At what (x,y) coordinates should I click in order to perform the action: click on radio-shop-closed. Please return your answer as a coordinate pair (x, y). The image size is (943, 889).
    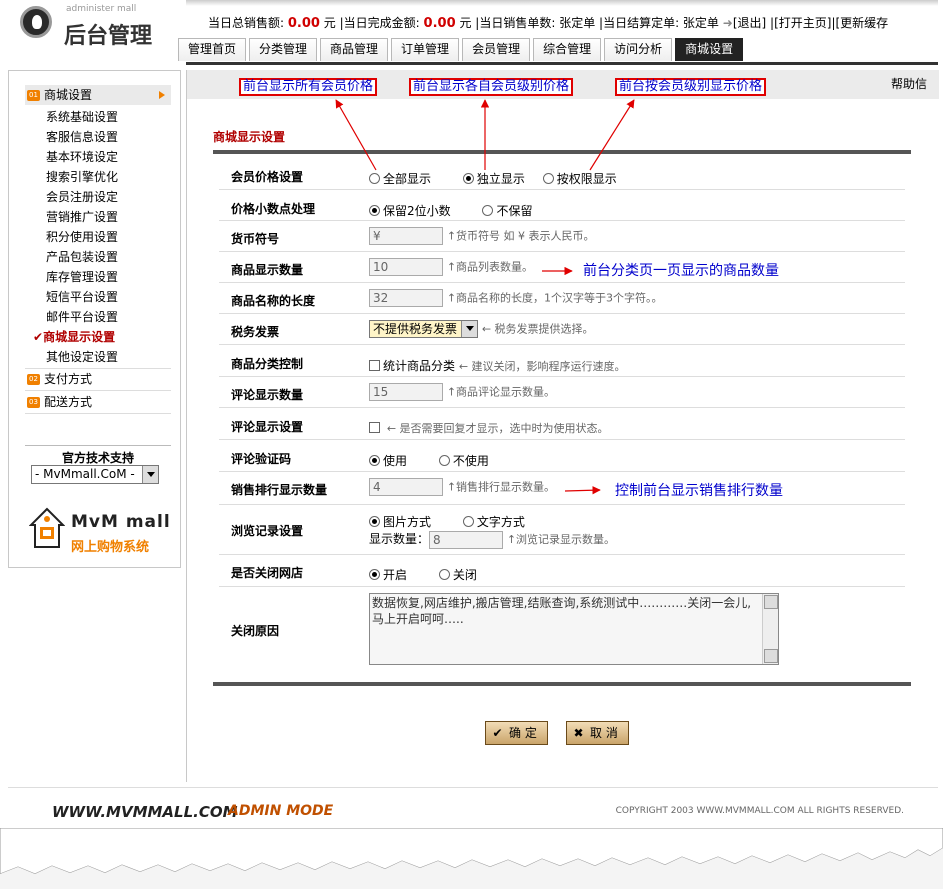
    Looking at the image, I should click on (444, 574).